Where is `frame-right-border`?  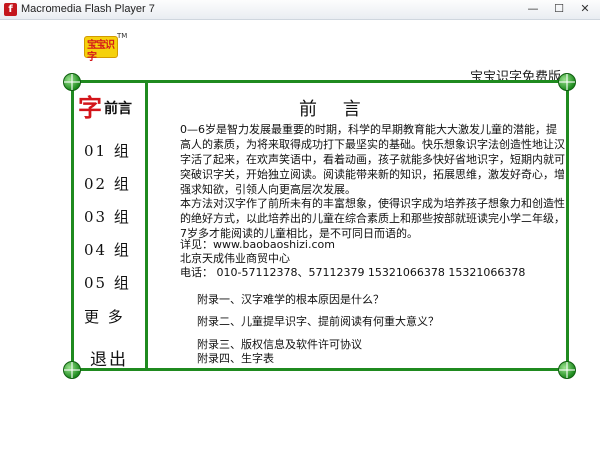 frame-right-border is located at coordinates (567, 225).